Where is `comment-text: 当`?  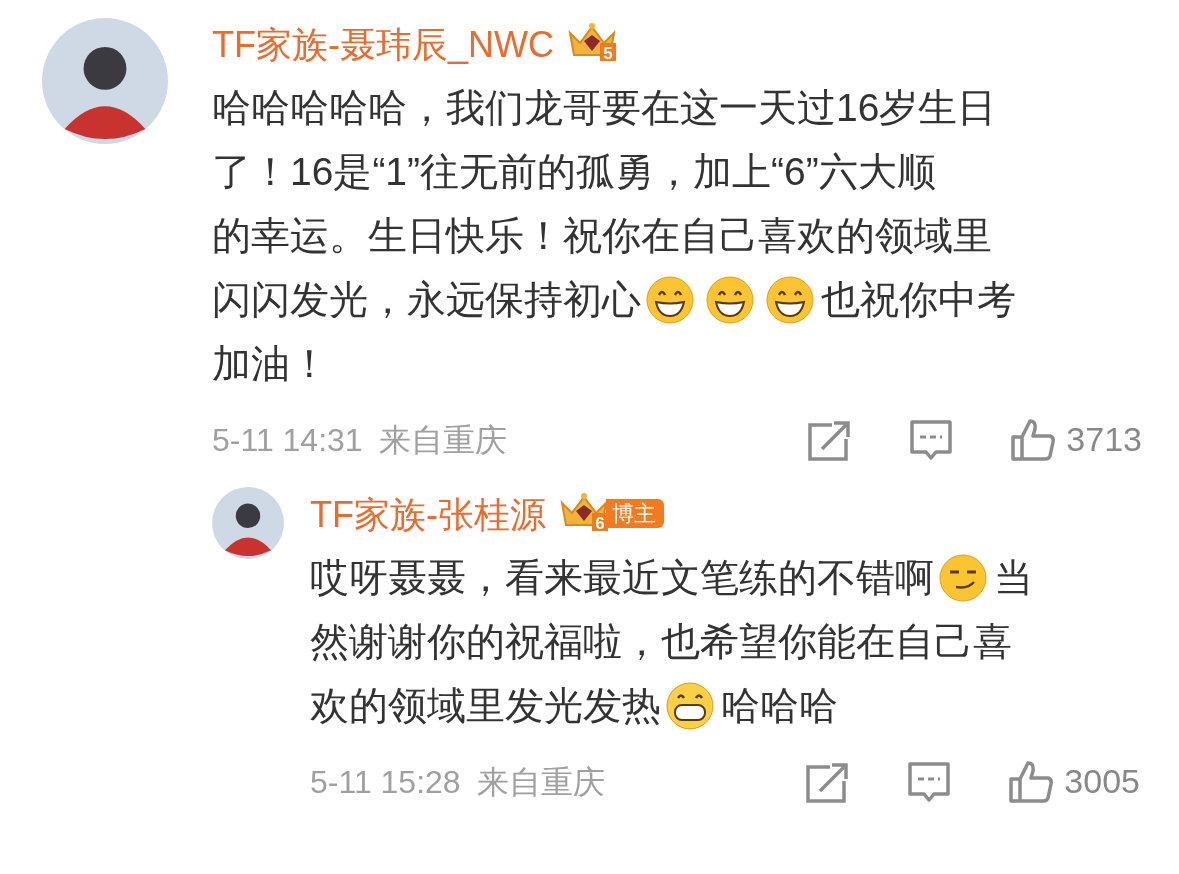
comment-text: 当 is located at coordinates (1013, 578).